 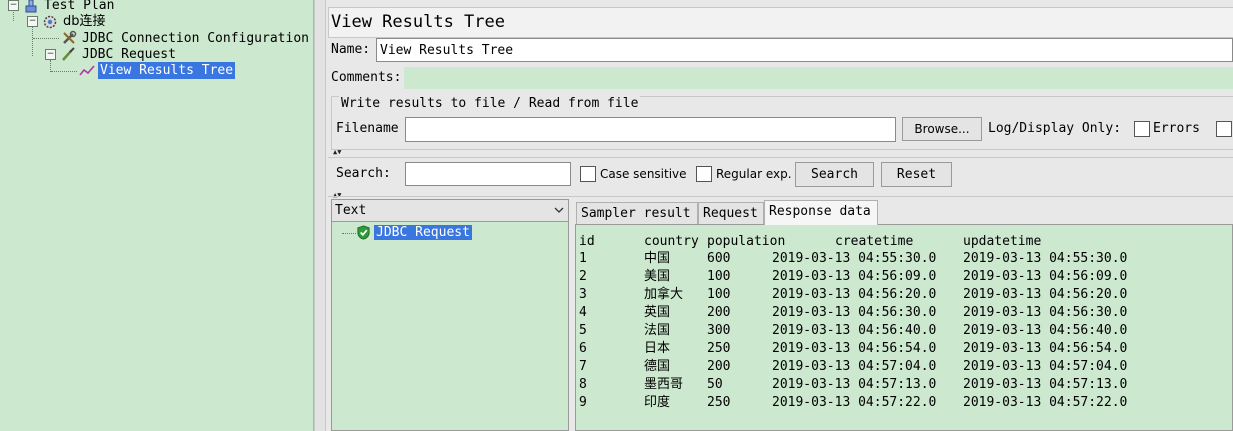 What do you see at coordinates (1142, 129) in the screenshot?
I see `errors-checkbox` at bounding box center [1142, 129].